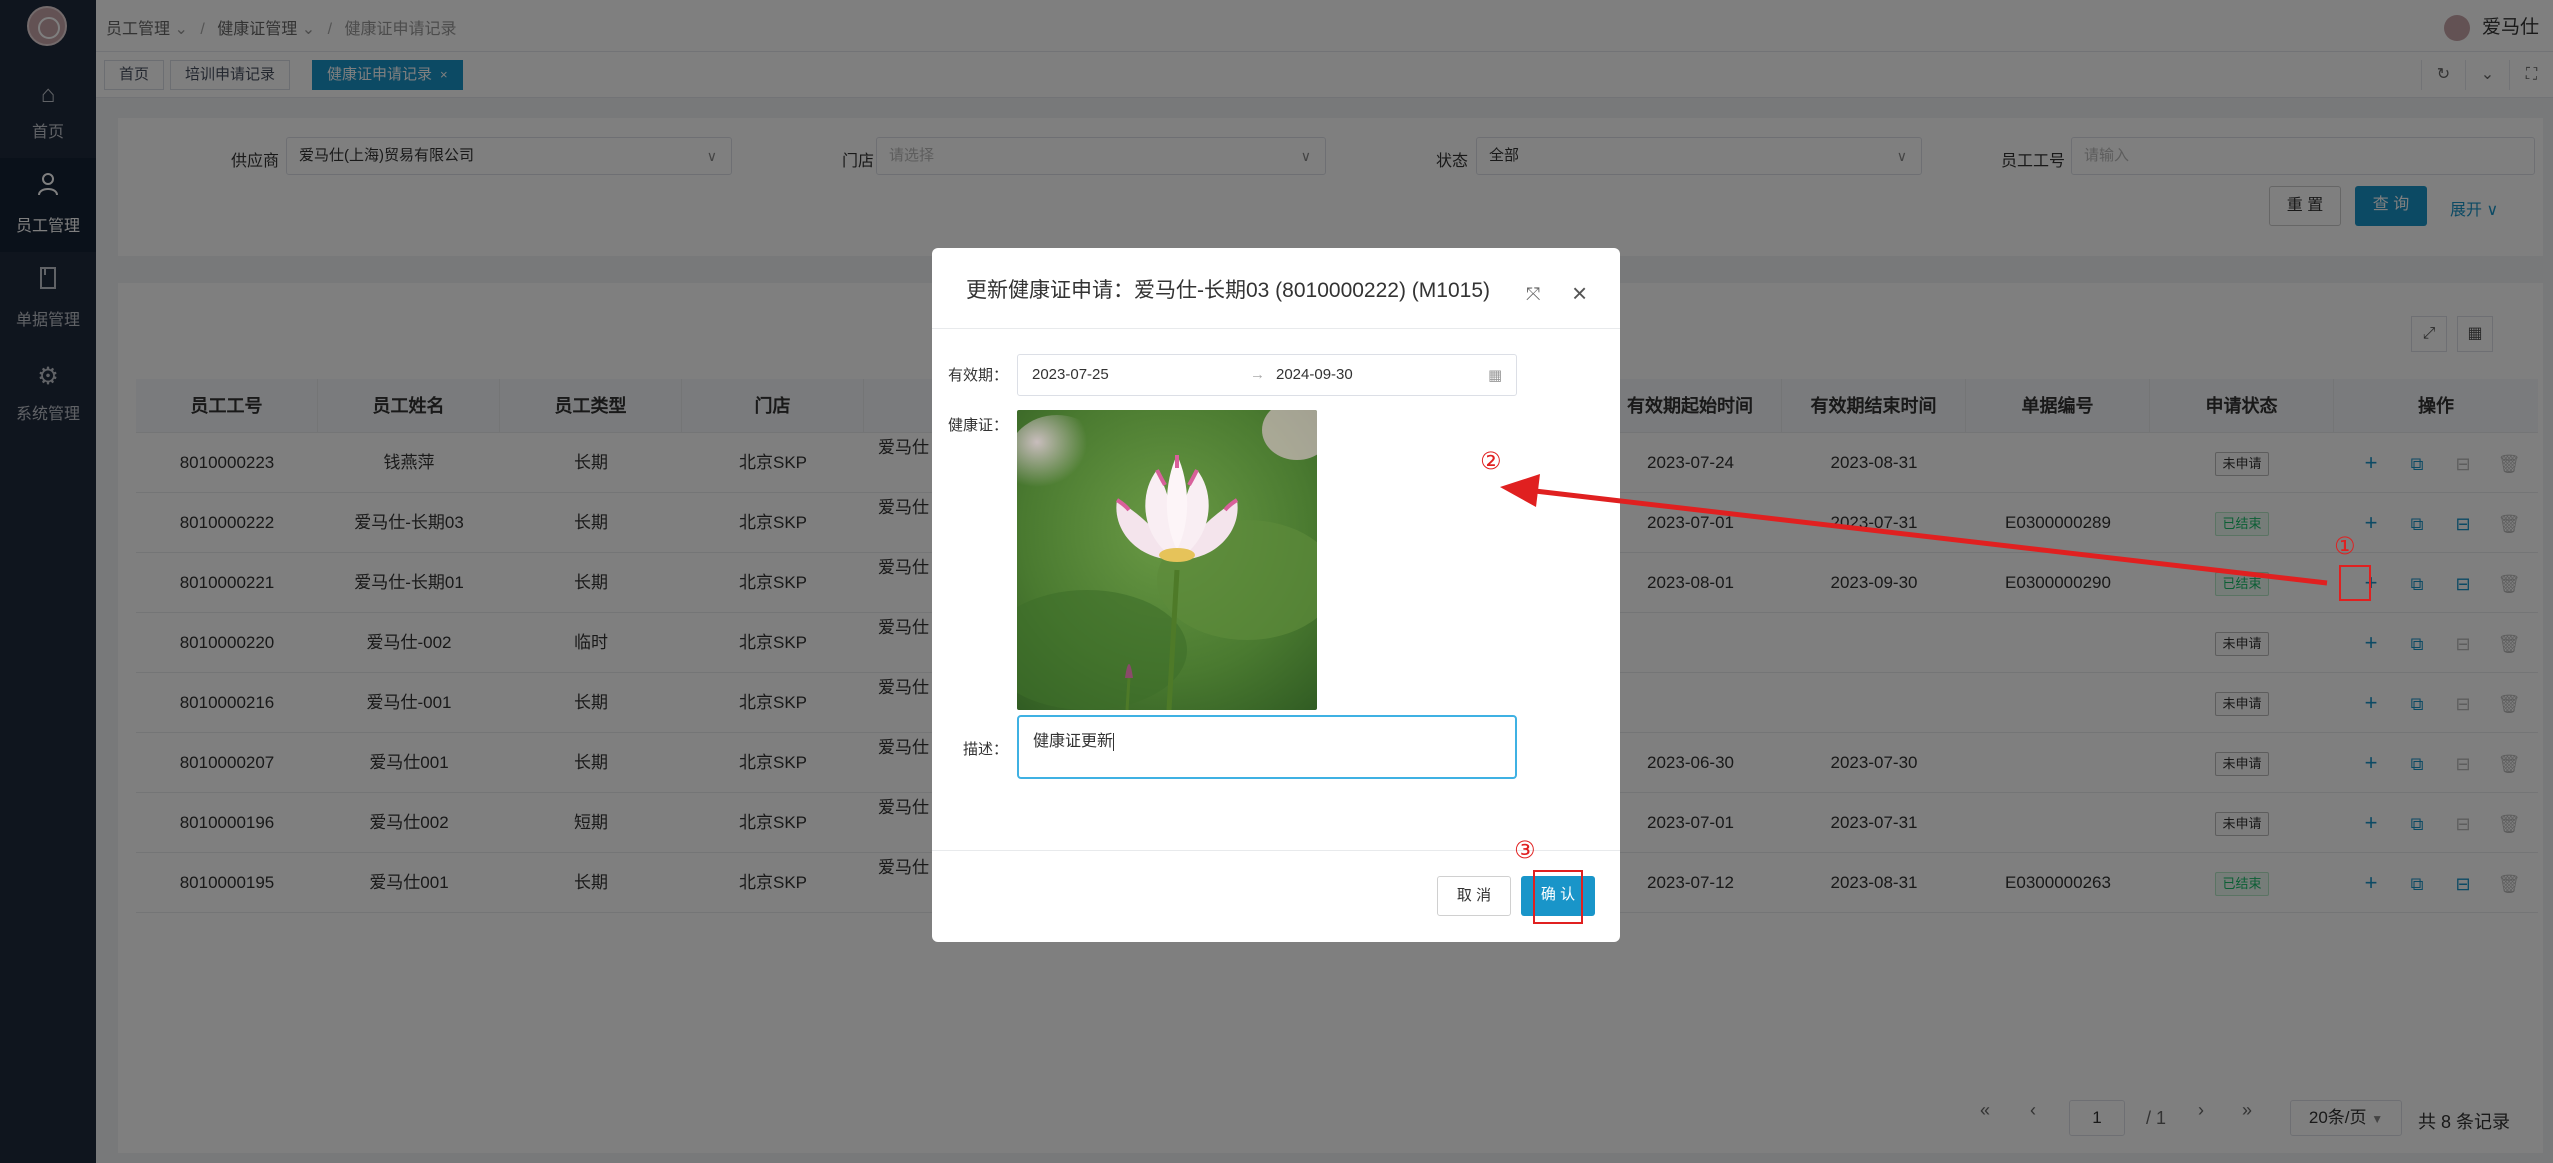 The height and width of the screenshot is (1163, 2553). What do you see at coordinates (1558, 897) in the screenshot?
I see `annotation-box-confirm` at bounding box center [1558, 897].